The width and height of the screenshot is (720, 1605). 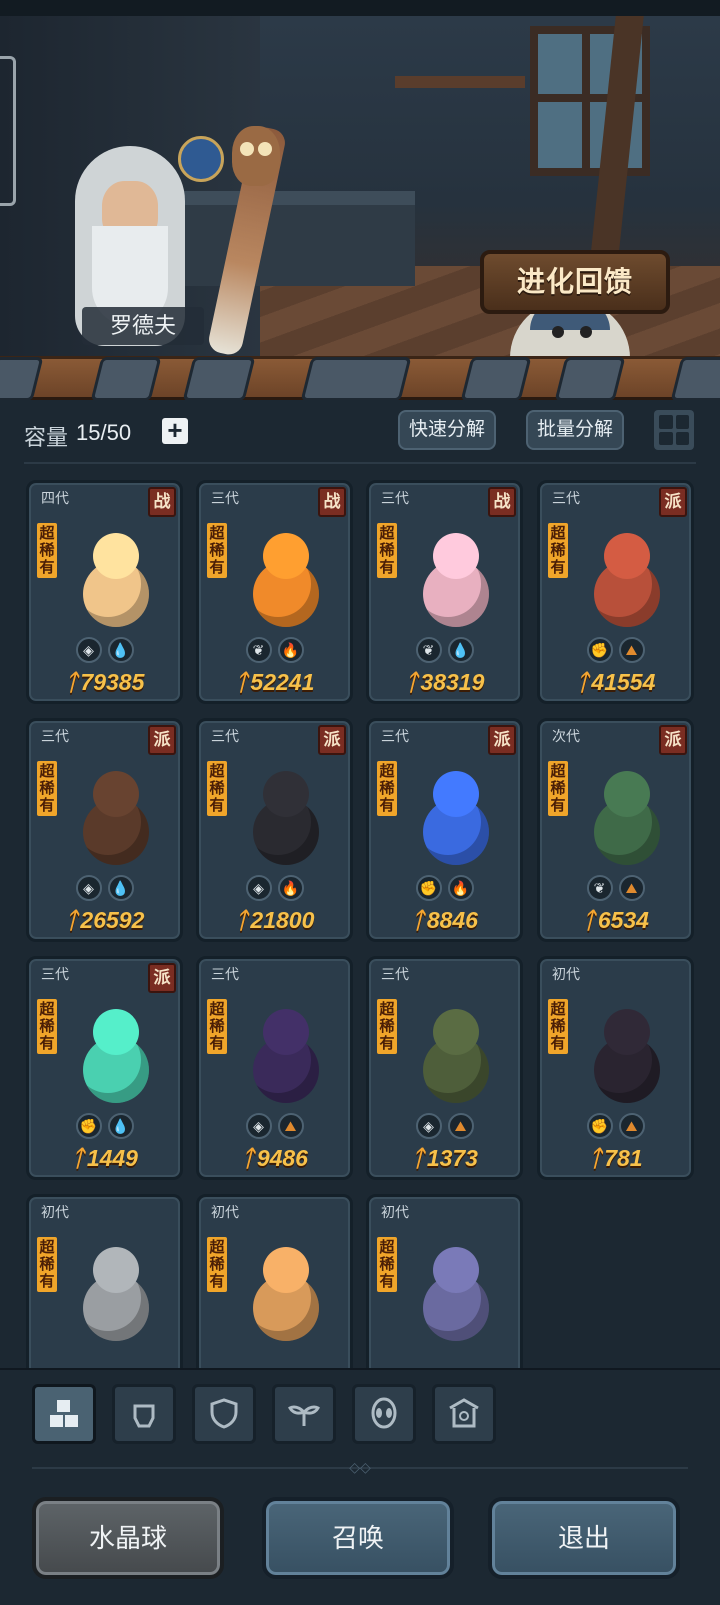 I want to click on power-value: ᛏ8846, so click(x=444, y=920).